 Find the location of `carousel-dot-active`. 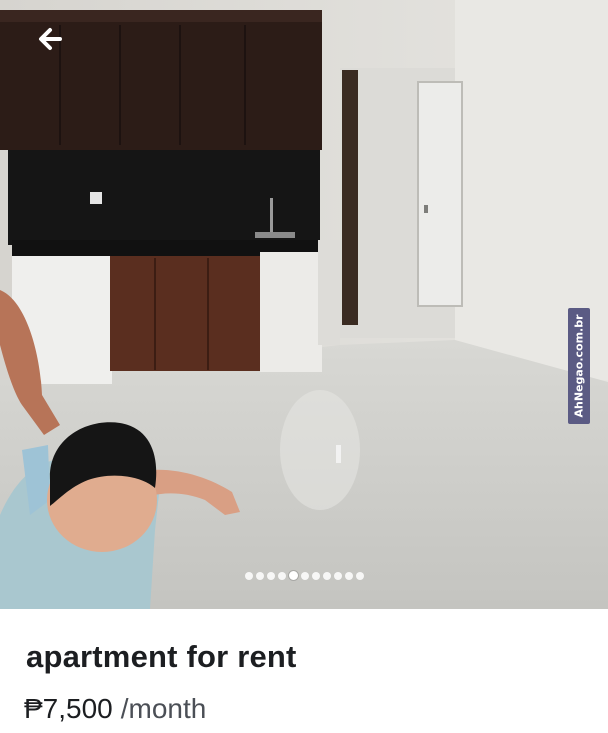

carousel-dot-active is located at coordinates (293, 575).